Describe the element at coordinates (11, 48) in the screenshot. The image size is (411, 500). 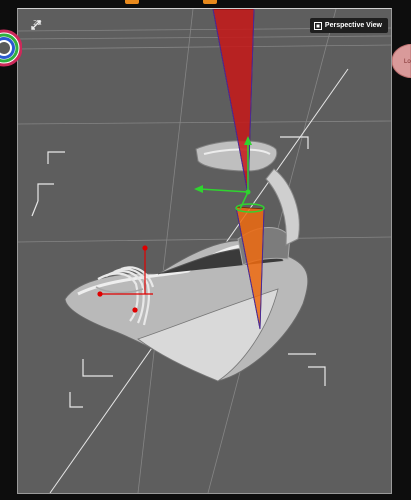
I see `color-wheel-icon` at that location.